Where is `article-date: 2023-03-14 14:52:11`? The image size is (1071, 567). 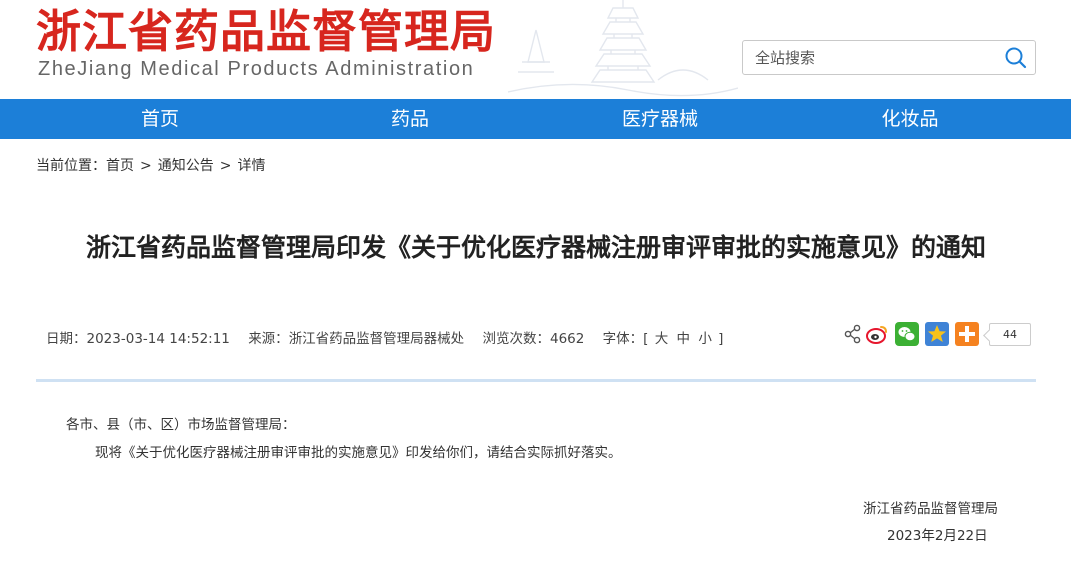
article-date: 2023-03-14 14:52:11 is located at coordinates (158, 339).